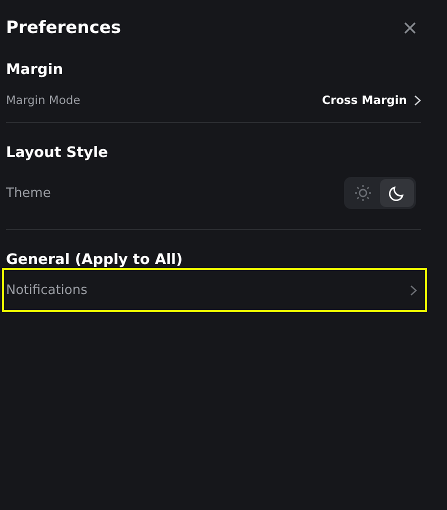 The height and width of the screenshot is (510, 447). Describe the element at coordinates (410, 28) in the screenshot. I see `close-icon` at that location.